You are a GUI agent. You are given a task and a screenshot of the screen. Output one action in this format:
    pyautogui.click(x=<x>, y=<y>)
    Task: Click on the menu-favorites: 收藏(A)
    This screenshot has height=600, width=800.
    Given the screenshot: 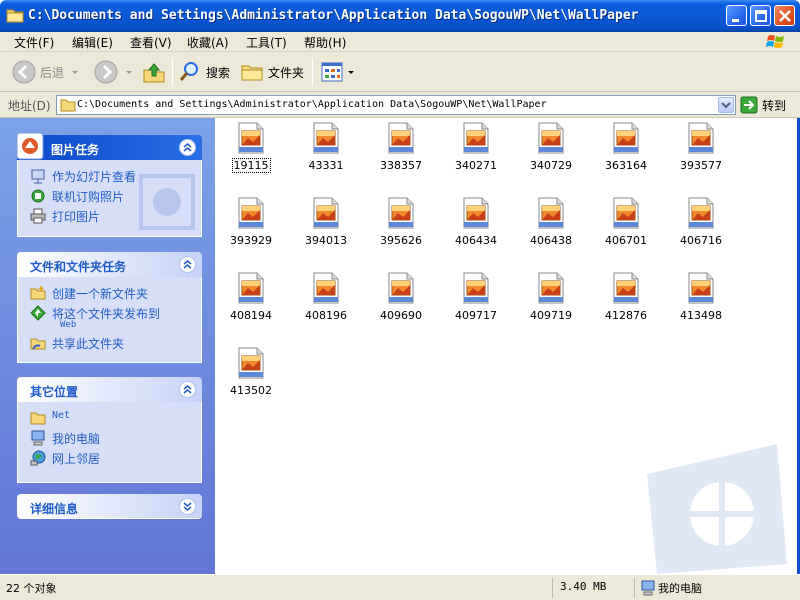 What is the action you would take?
    pyautogui.click(x=208, y=42)
    